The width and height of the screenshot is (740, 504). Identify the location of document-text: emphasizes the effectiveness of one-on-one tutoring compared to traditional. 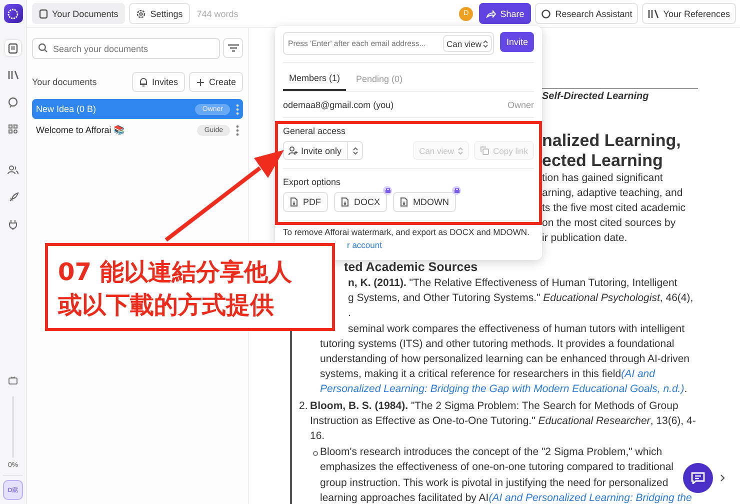
(497, 467).